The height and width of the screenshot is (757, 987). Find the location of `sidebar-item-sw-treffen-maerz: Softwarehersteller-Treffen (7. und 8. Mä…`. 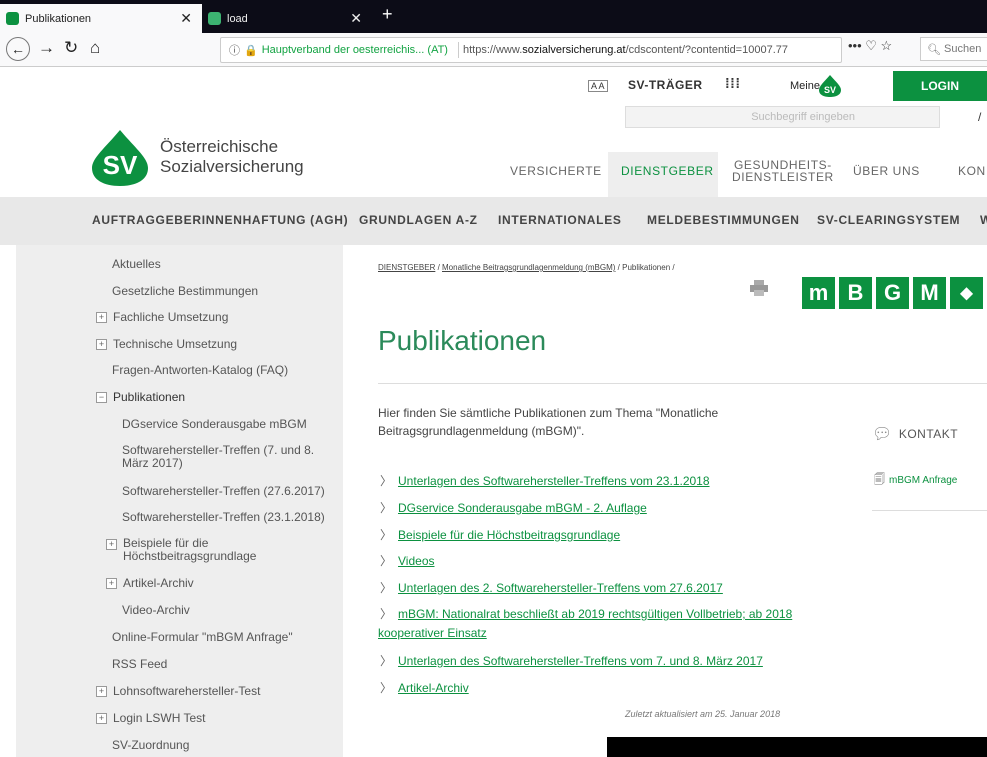

sidebar-item-sw-treffen-maerz: Softwarehersteller-Treffen (7. und 8. Mä… is located at coordinates (218, 457).